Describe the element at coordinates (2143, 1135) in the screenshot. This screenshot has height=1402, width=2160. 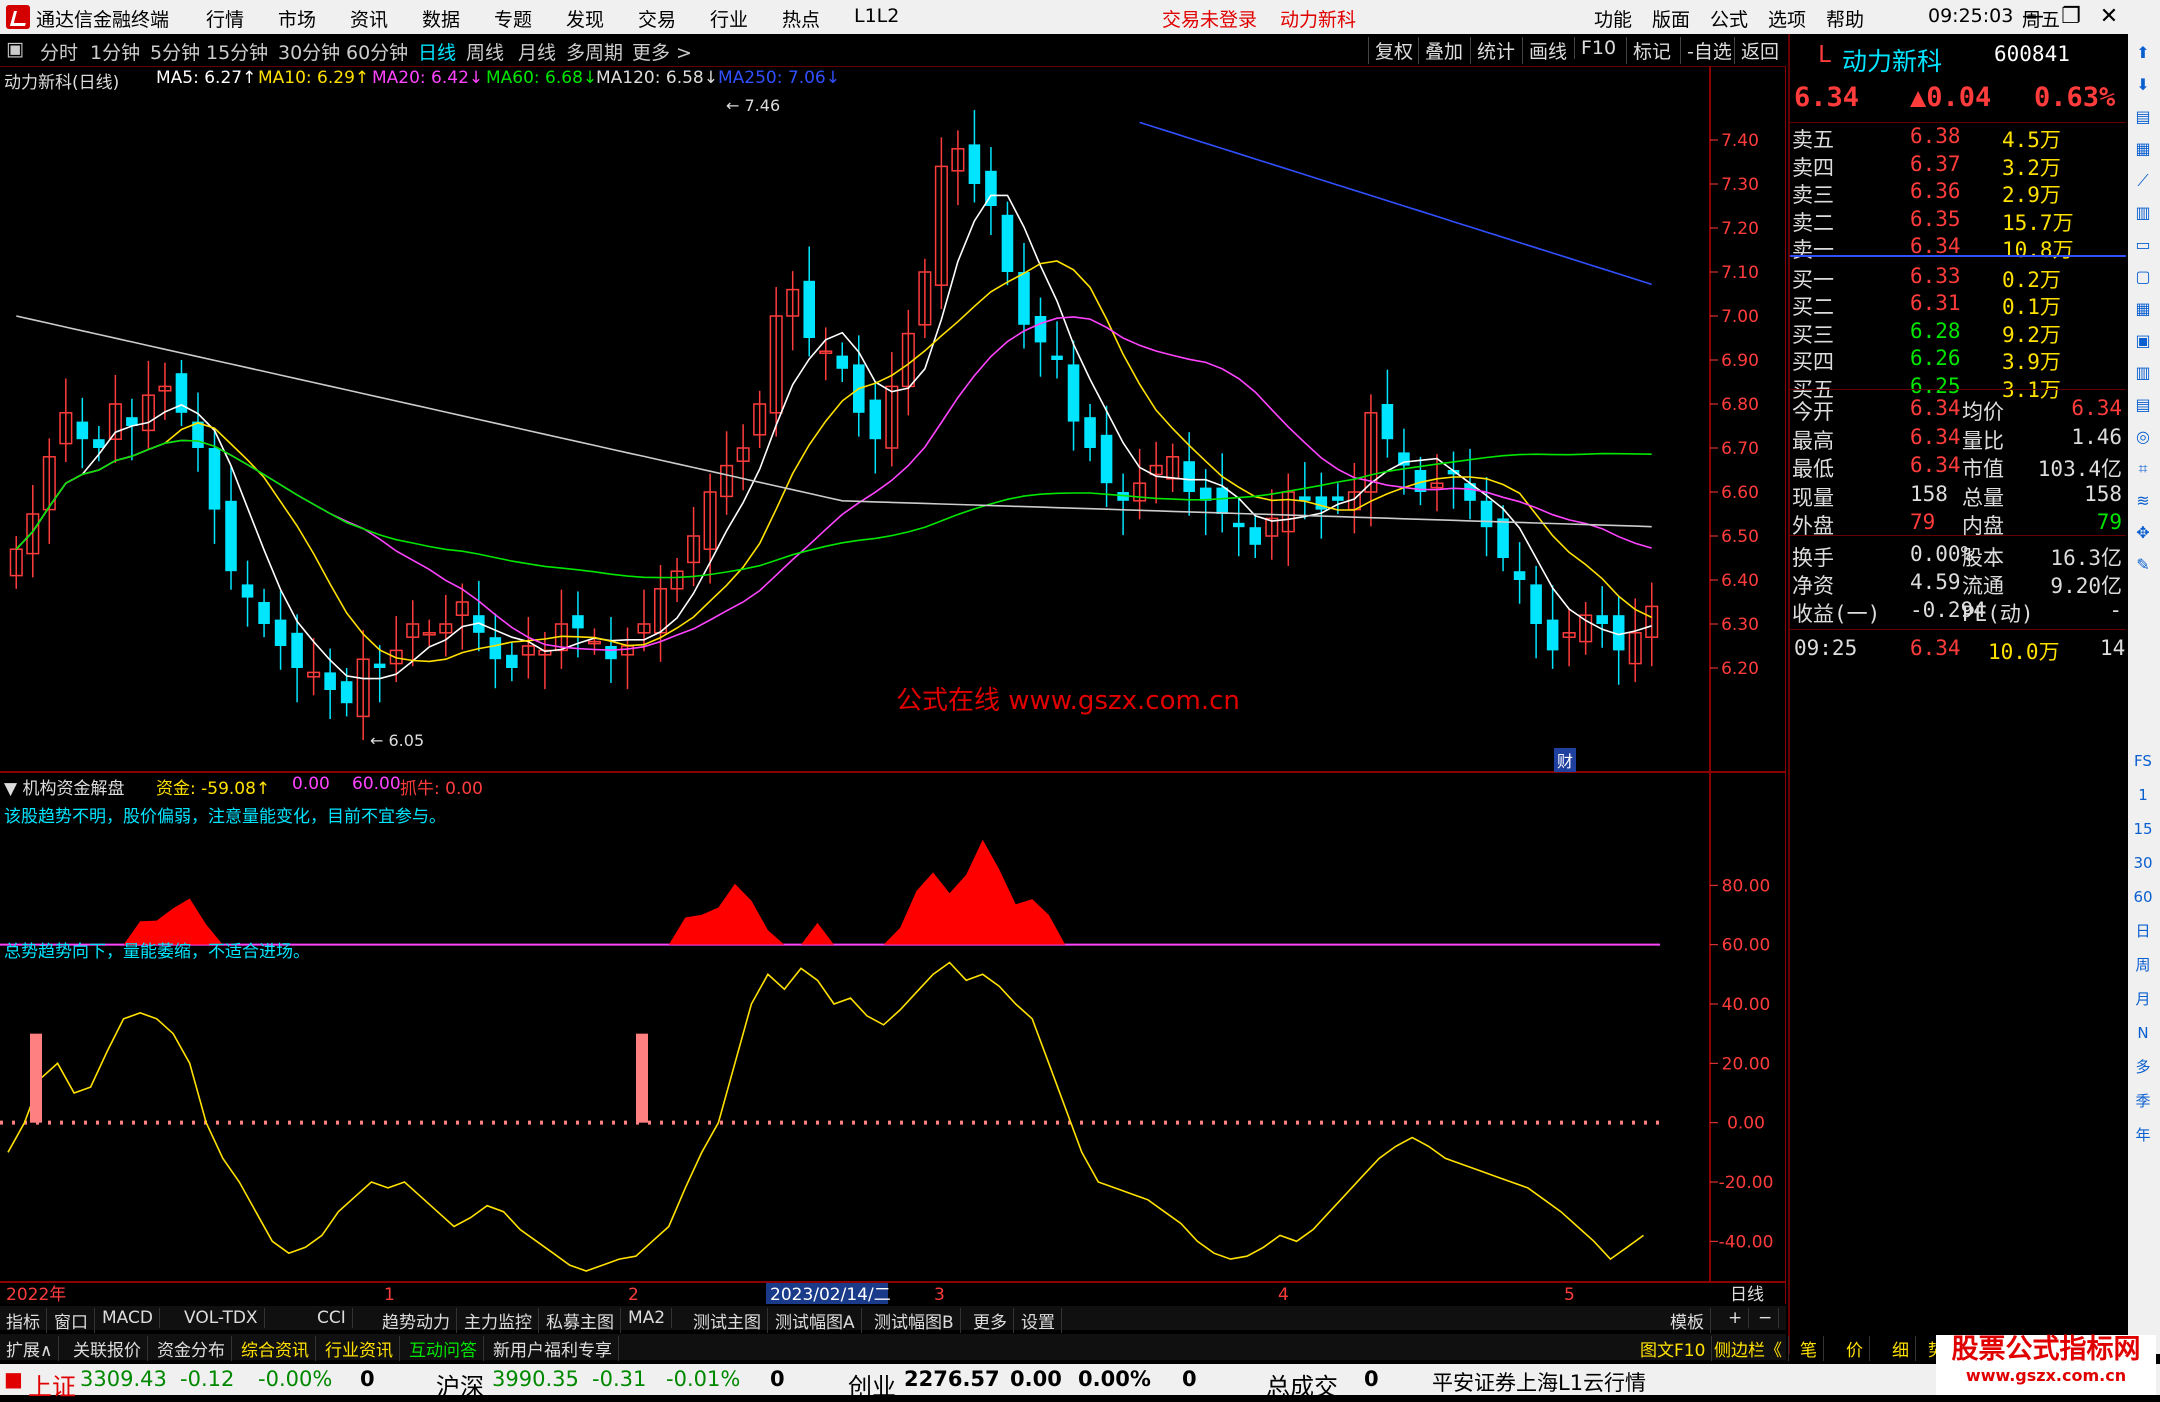
I see `side-period-11: 年` at that location.